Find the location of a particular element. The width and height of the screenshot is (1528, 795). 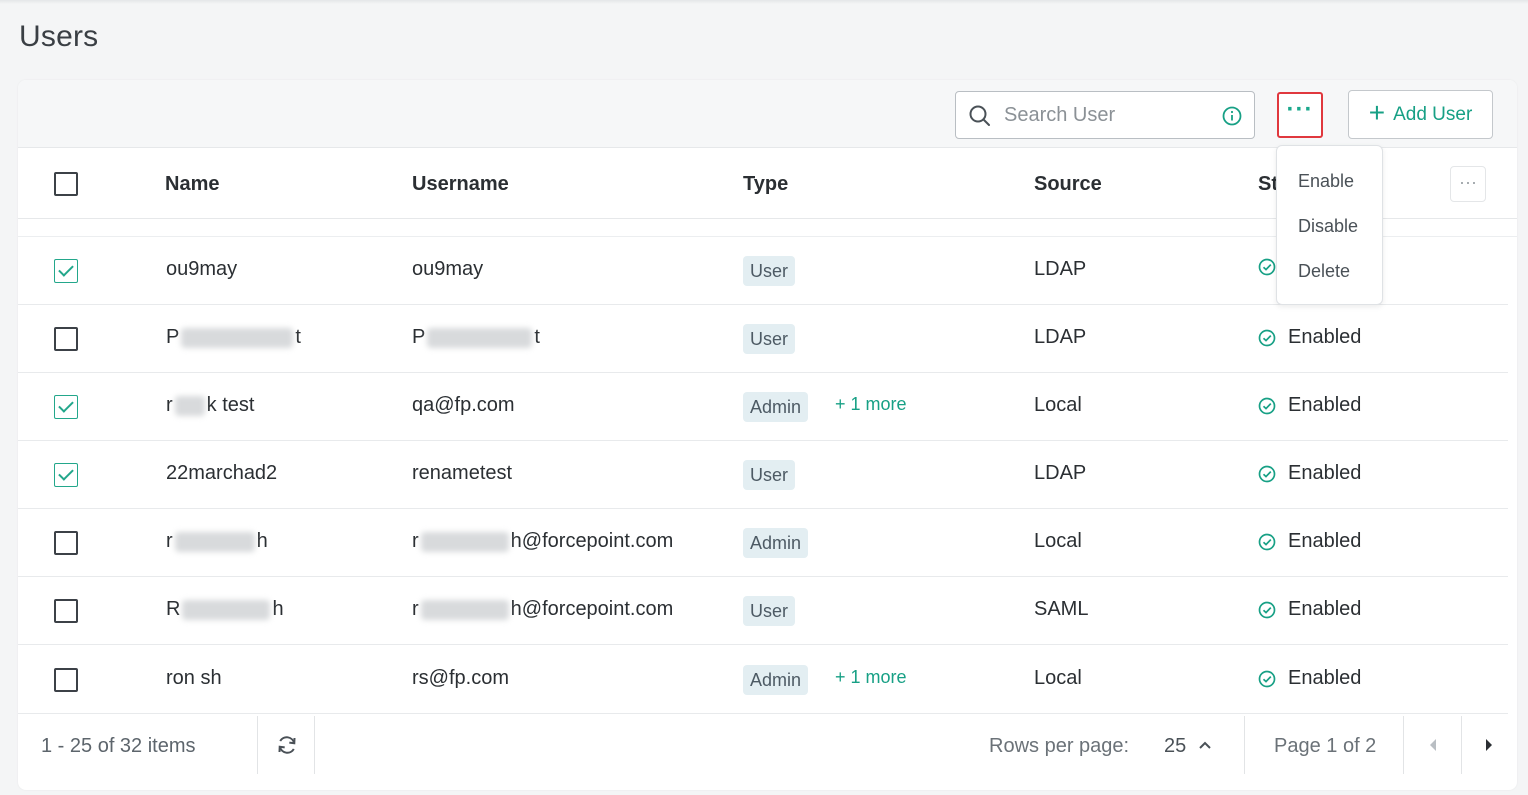

username-suffix: t is located at coordinates (537, 337).